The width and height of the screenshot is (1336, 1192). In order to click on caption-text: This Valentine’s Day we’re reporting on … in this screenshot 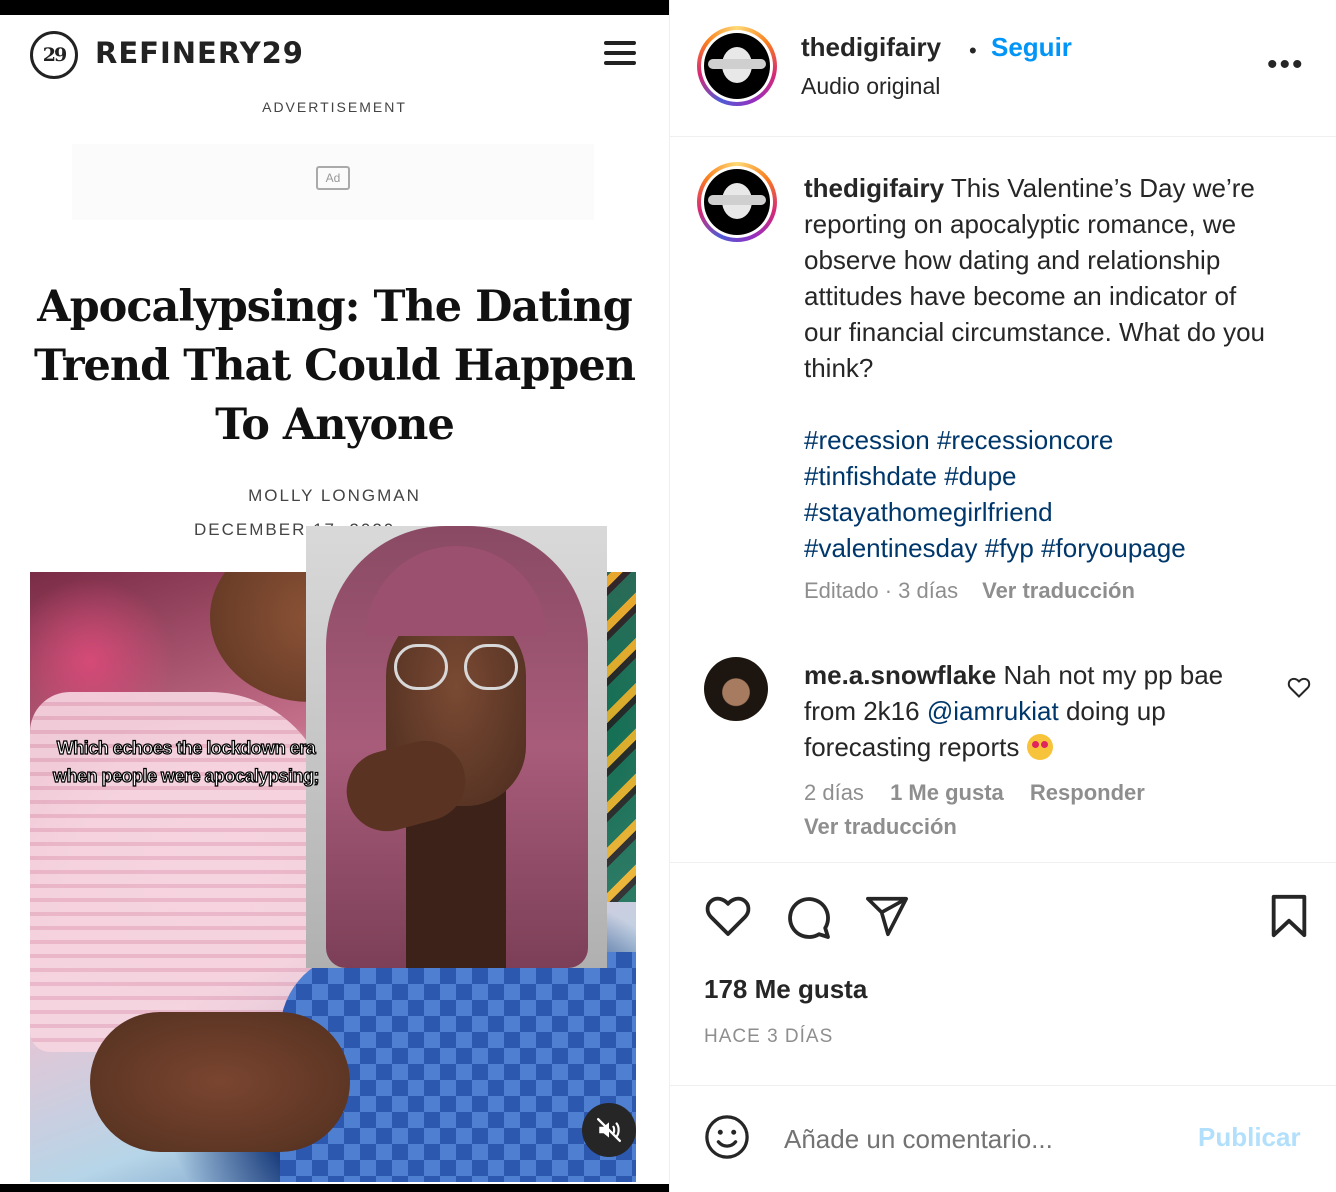, I will do `click(1034, 278)`.